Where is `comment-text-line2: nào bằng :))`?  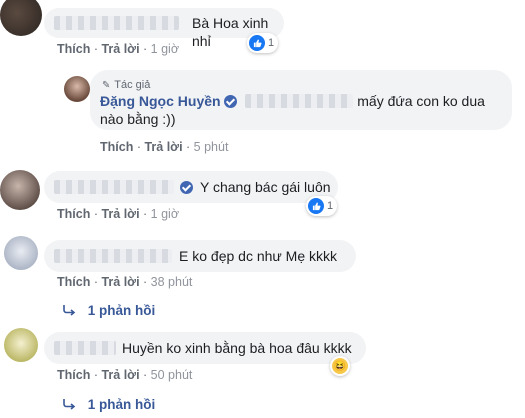 comment-text-line2: nào bằng :)) is located at coordinates (138, 119).